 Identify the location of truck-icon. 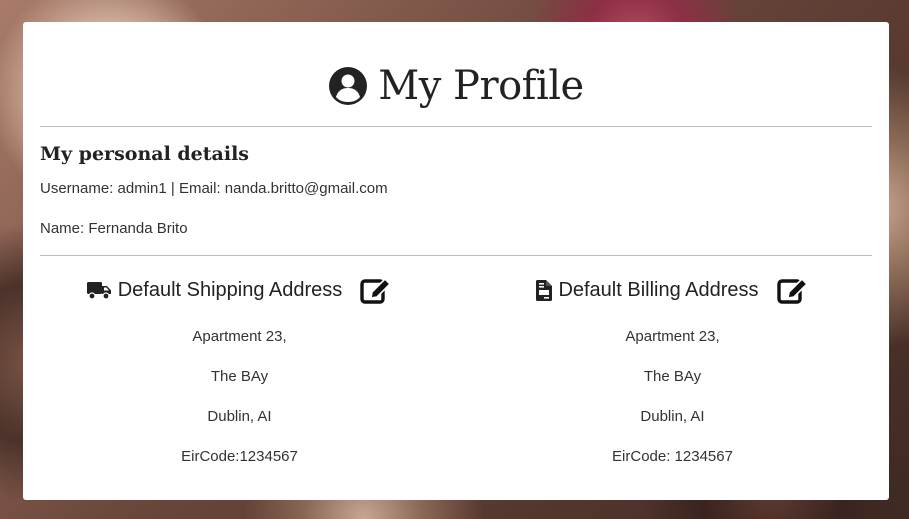
(99, 290).